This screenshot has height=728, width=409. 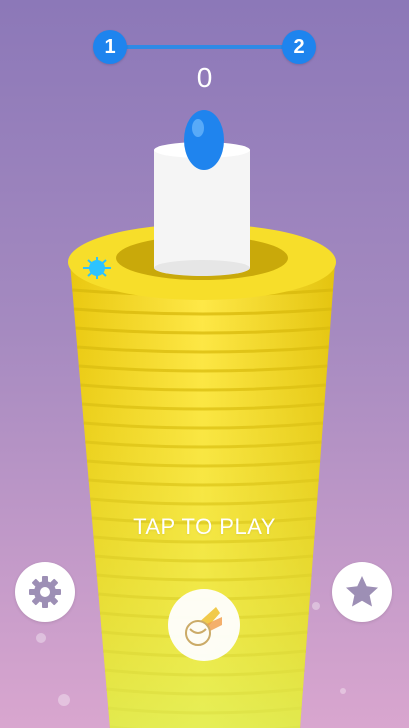 I want to click on star-icon, so click(x=362, y=591).